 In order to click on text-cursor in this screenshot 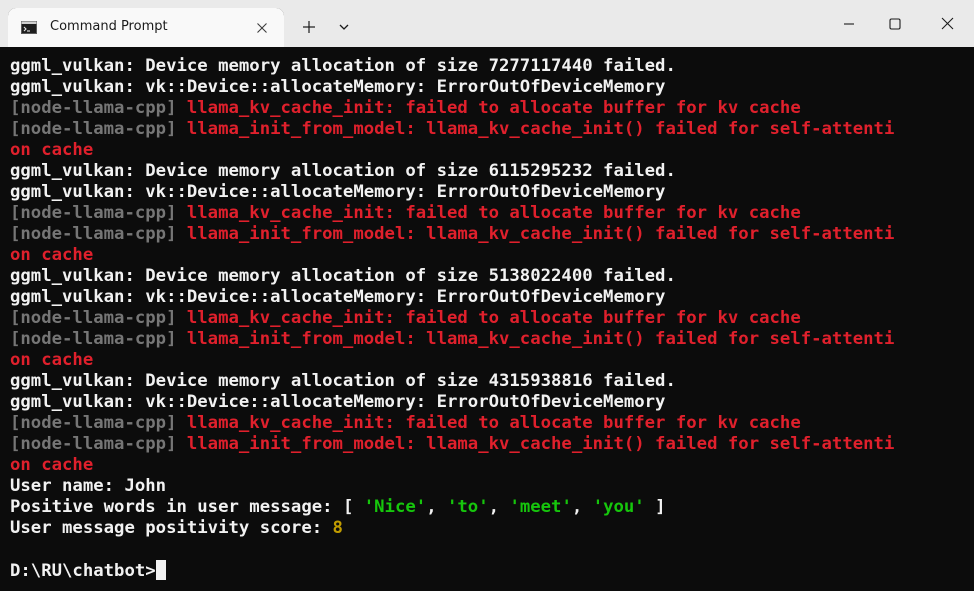, I will do `click(160, 570)`.